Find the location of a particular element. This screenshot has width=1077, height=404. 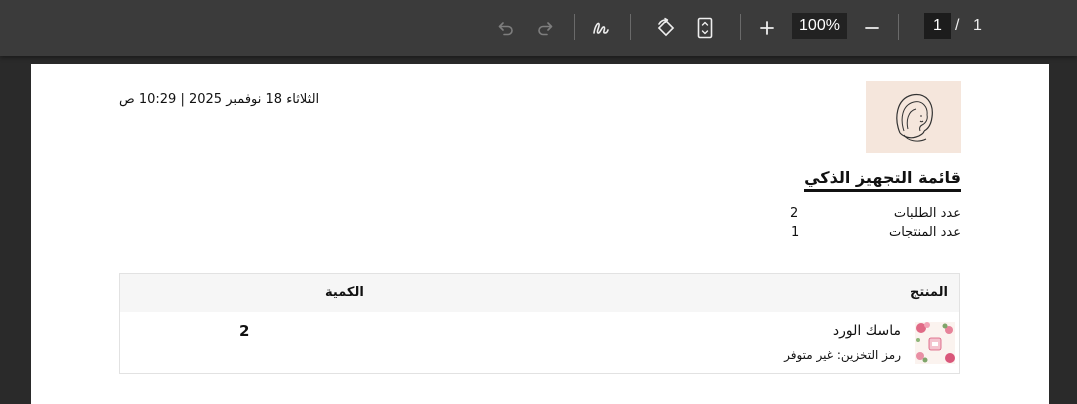

table-header-row: المنتج الكمية is located at coordinates (539, 293).